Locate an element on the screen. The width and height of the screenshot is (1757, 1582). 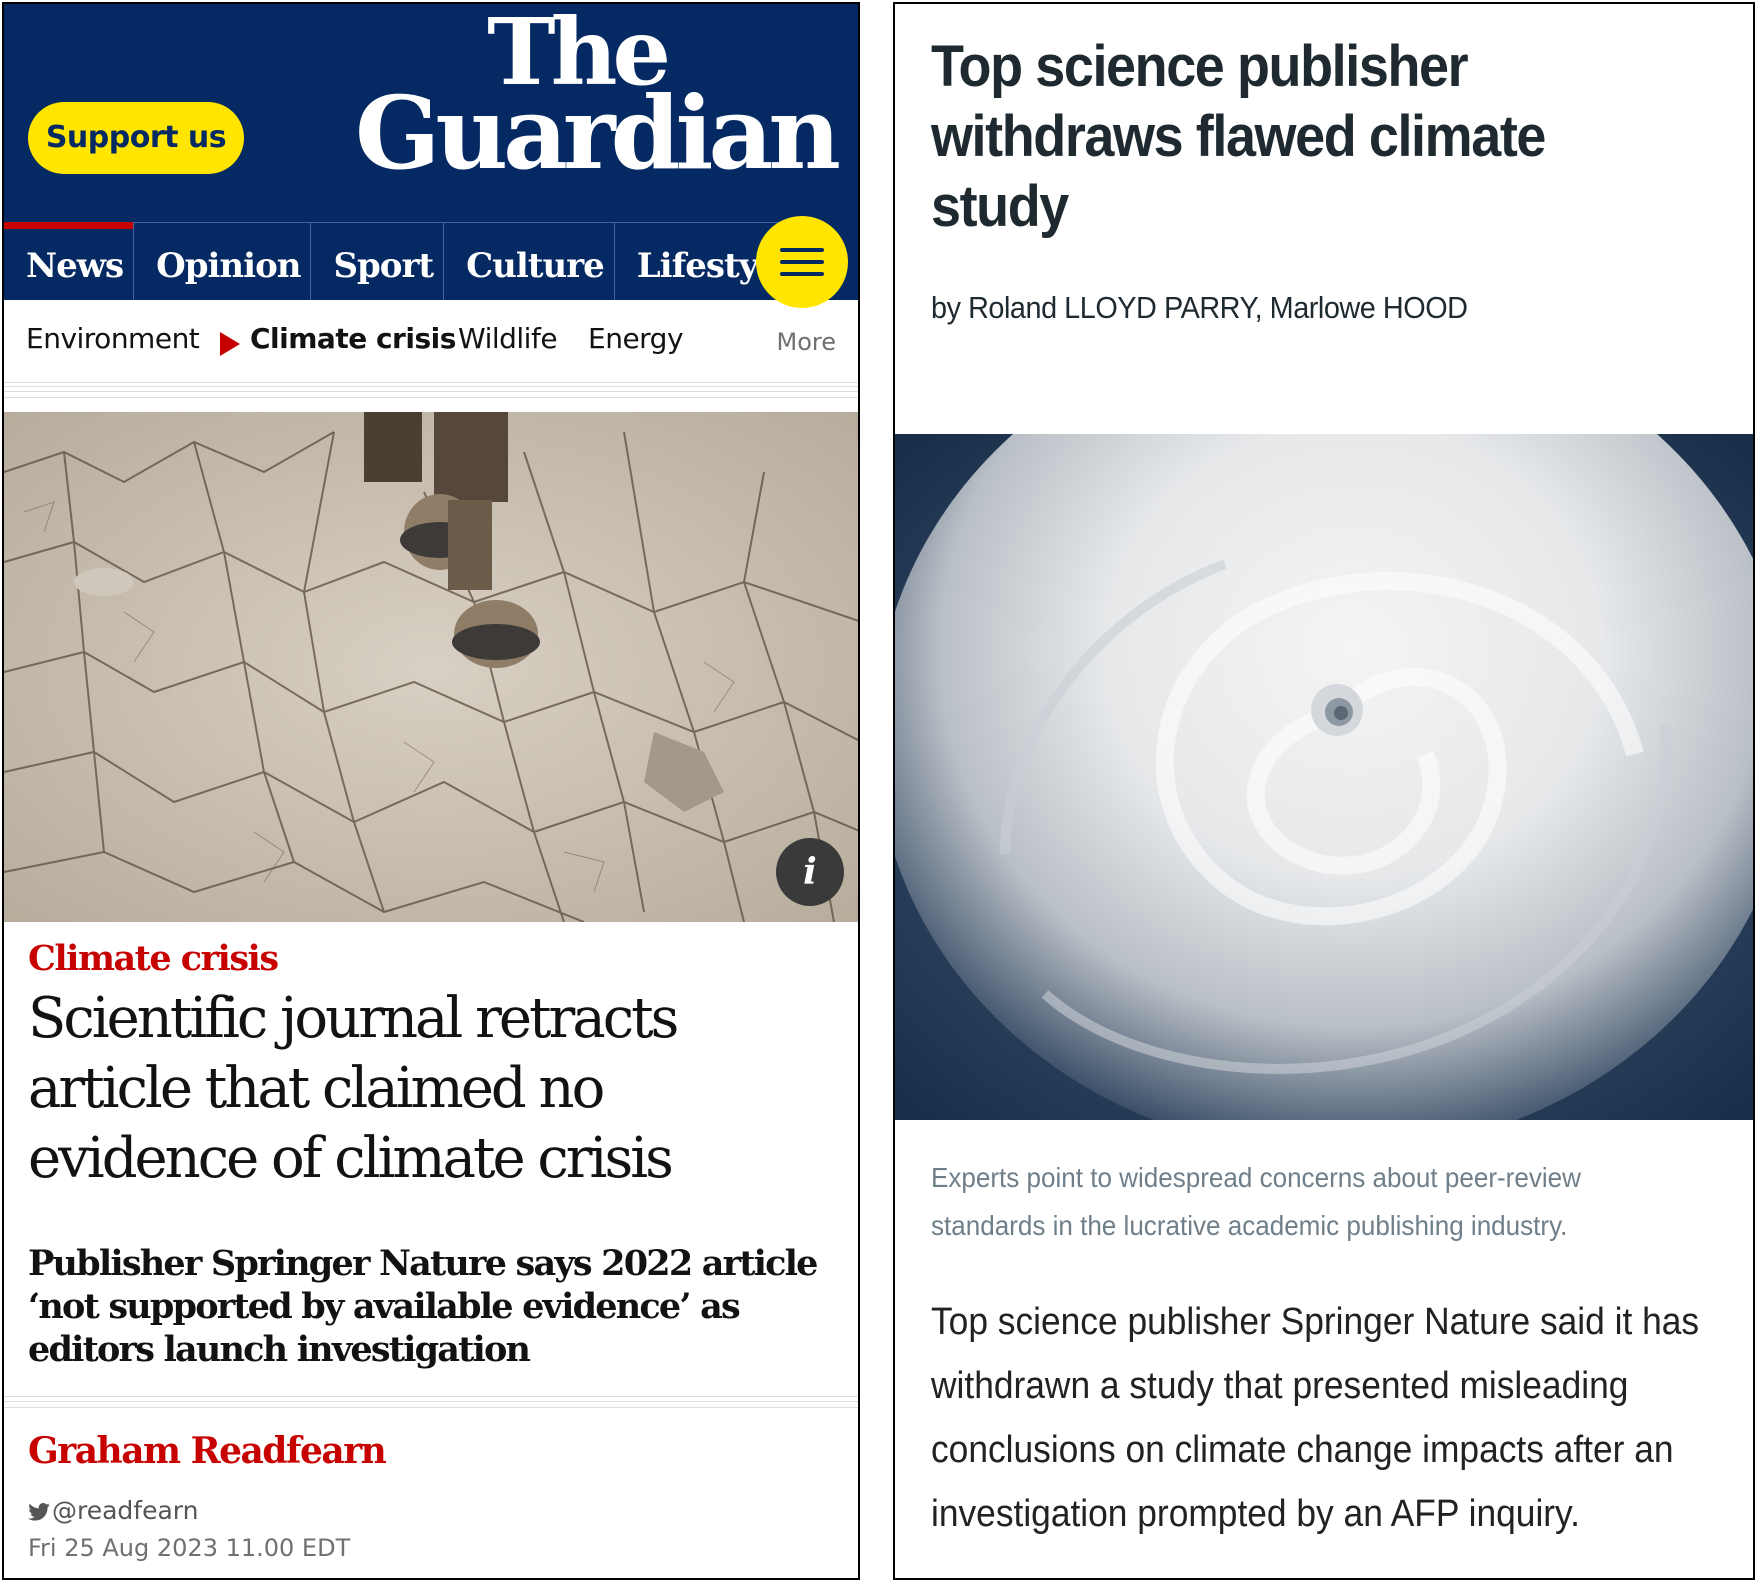
publish-date: Fri 25 Aug 2023 11.00 EDT is located at coordinates (189, 1548).